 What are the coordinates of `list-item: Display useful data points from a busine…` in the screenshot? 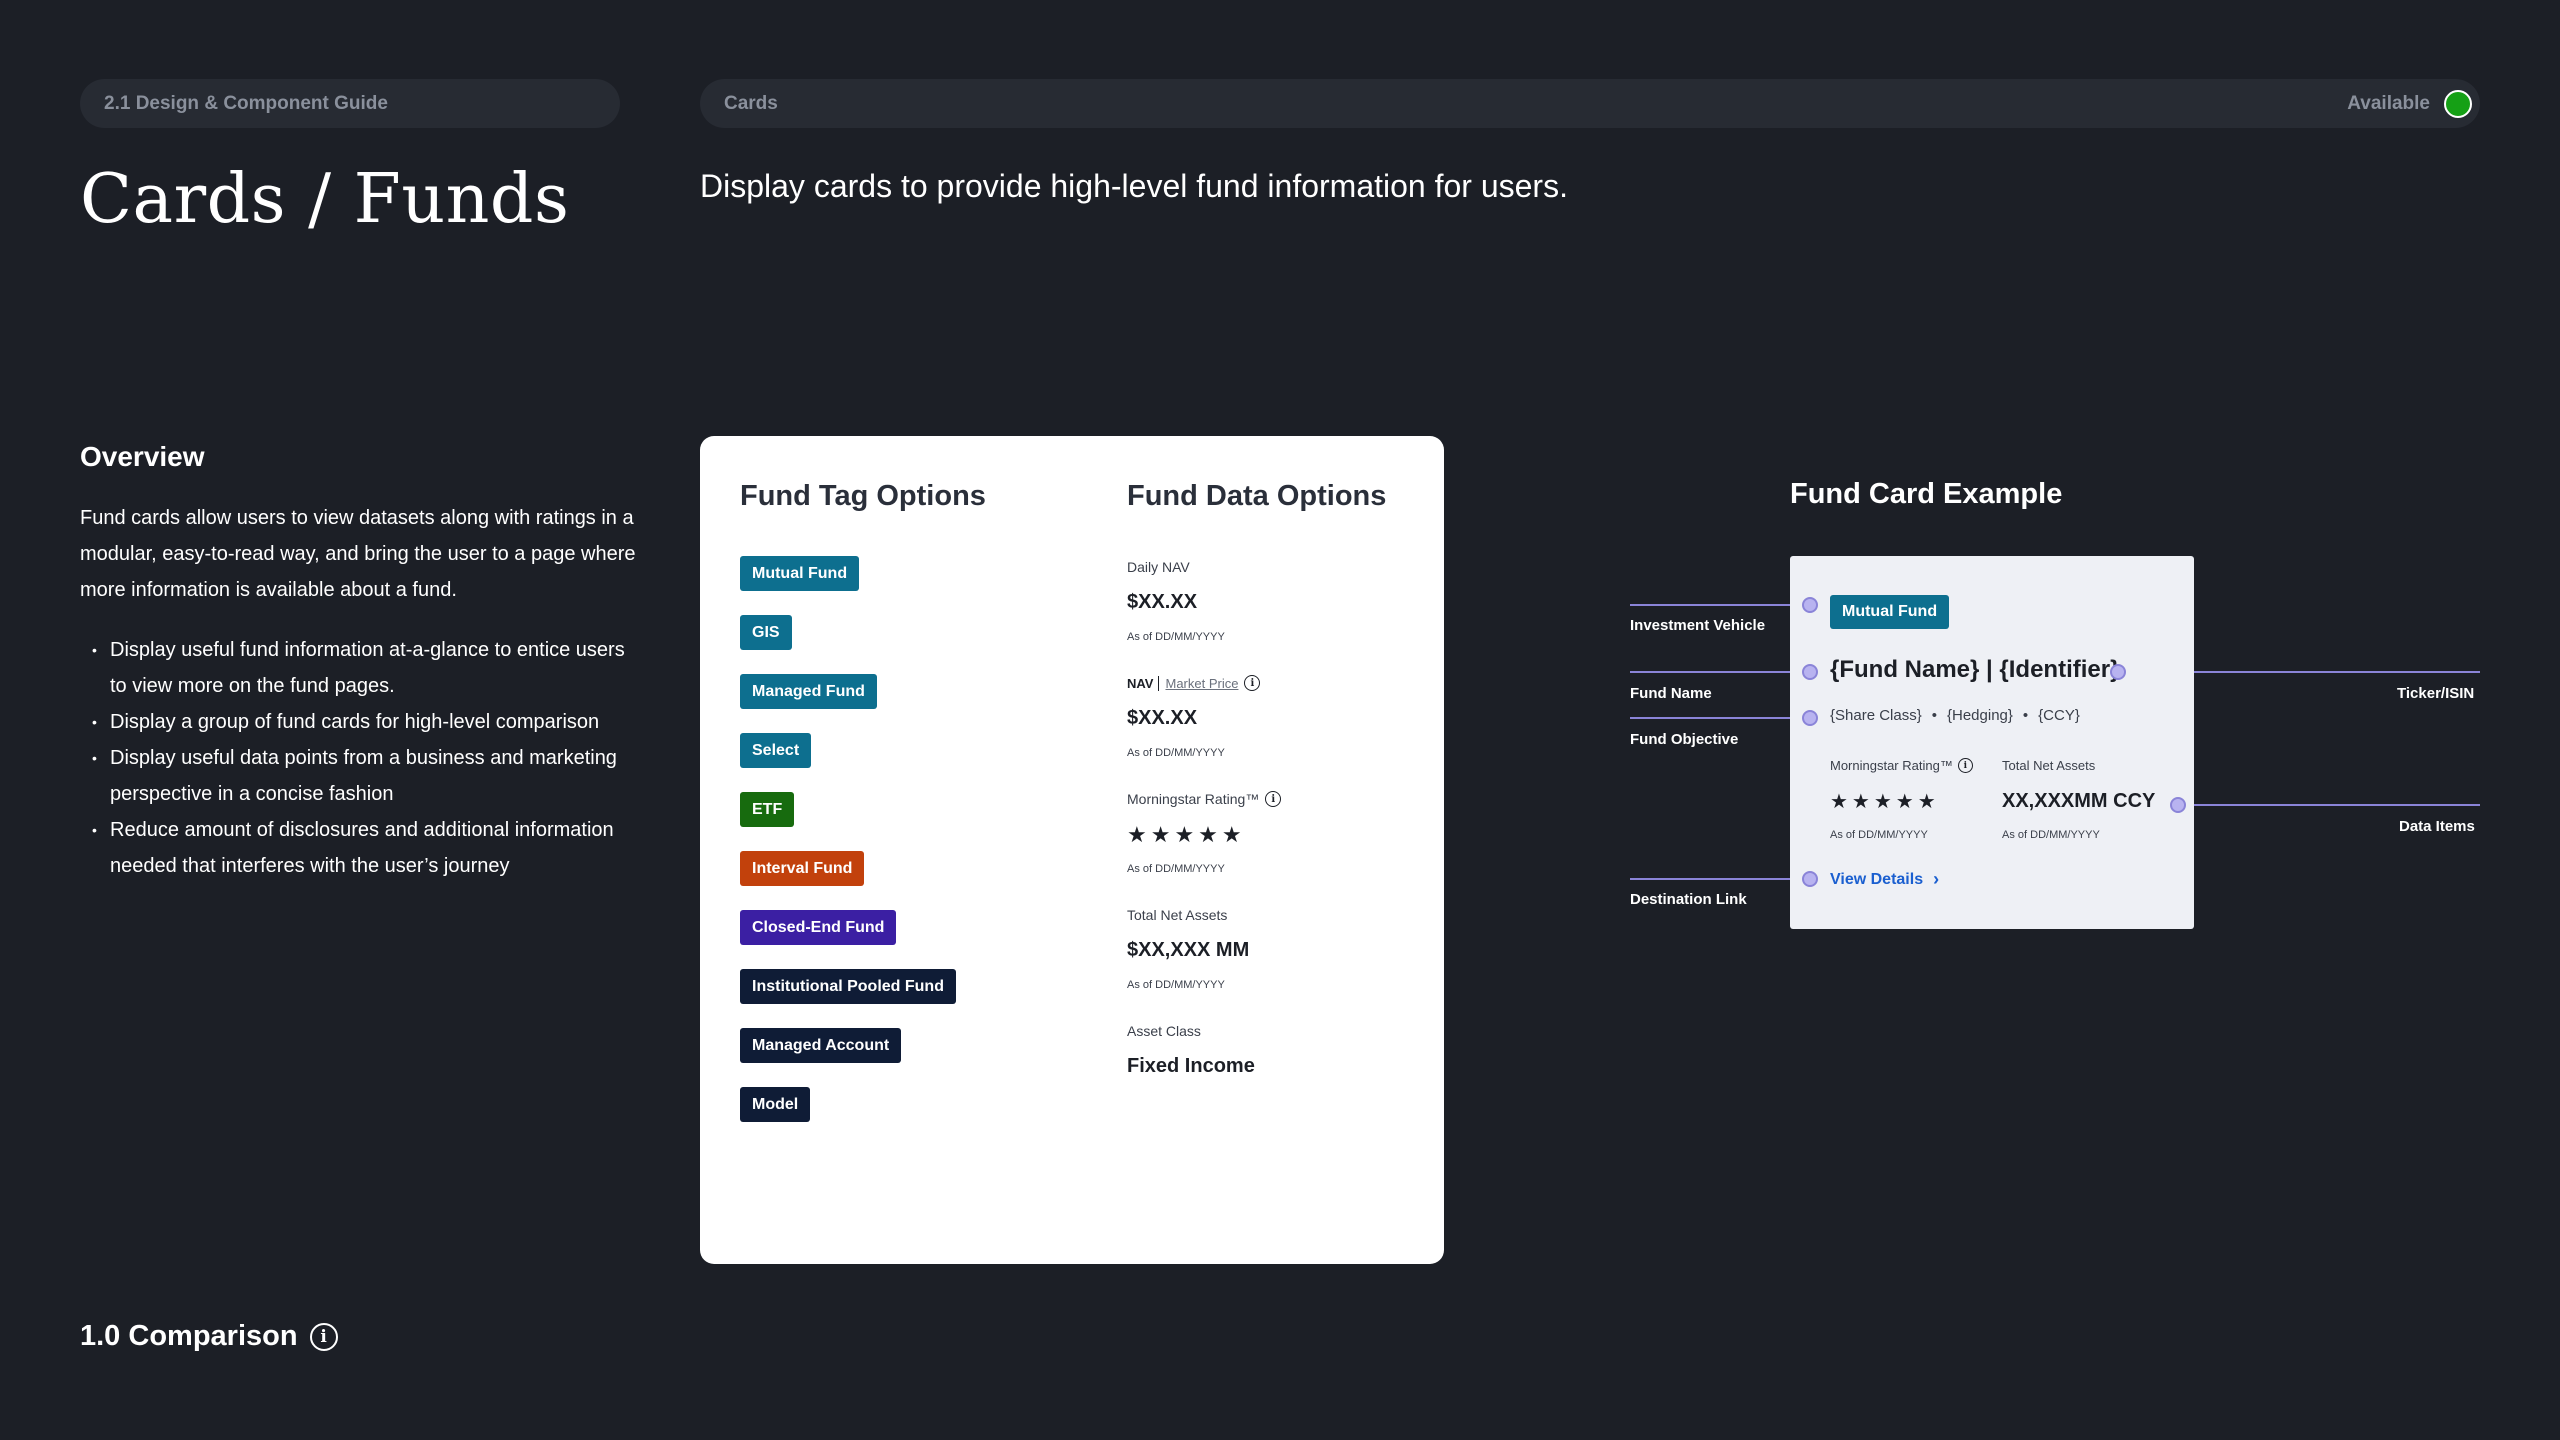 It's located at (360, 776).